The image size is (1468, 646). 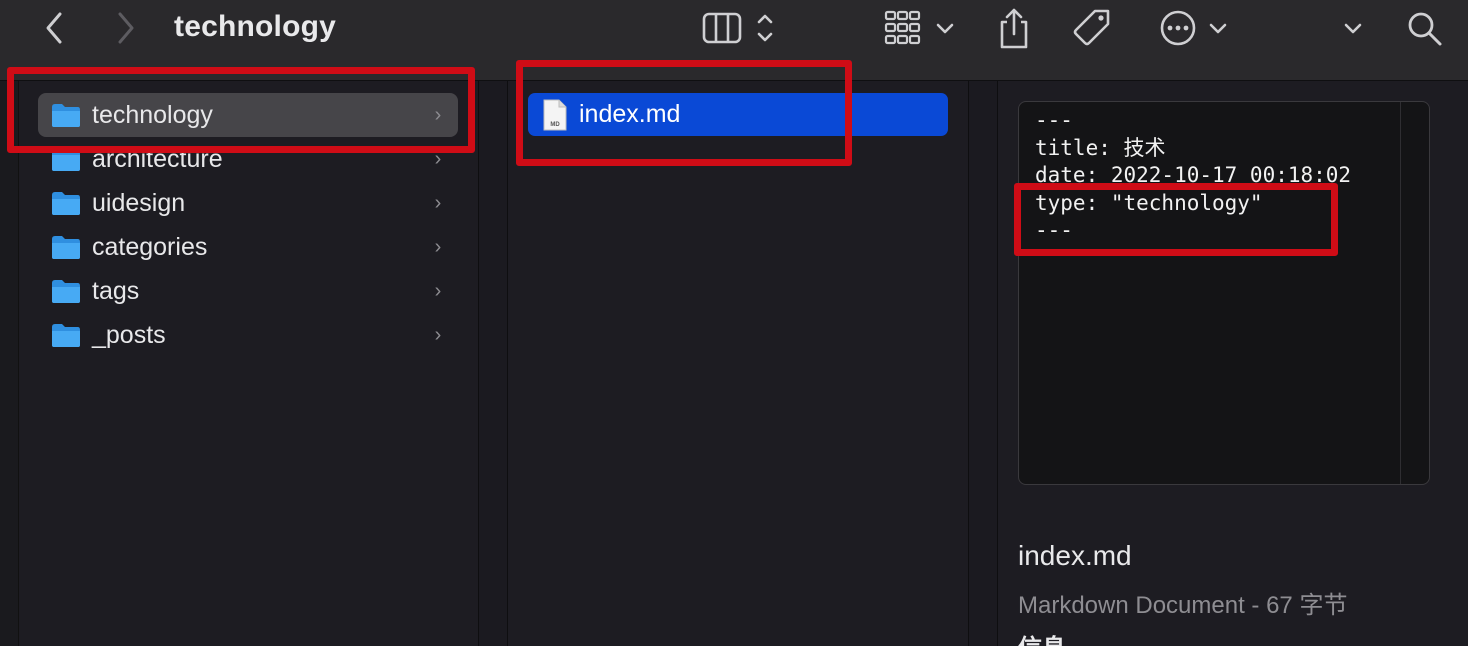 I want to click on column-view-icon, so click(x=737, y=28).